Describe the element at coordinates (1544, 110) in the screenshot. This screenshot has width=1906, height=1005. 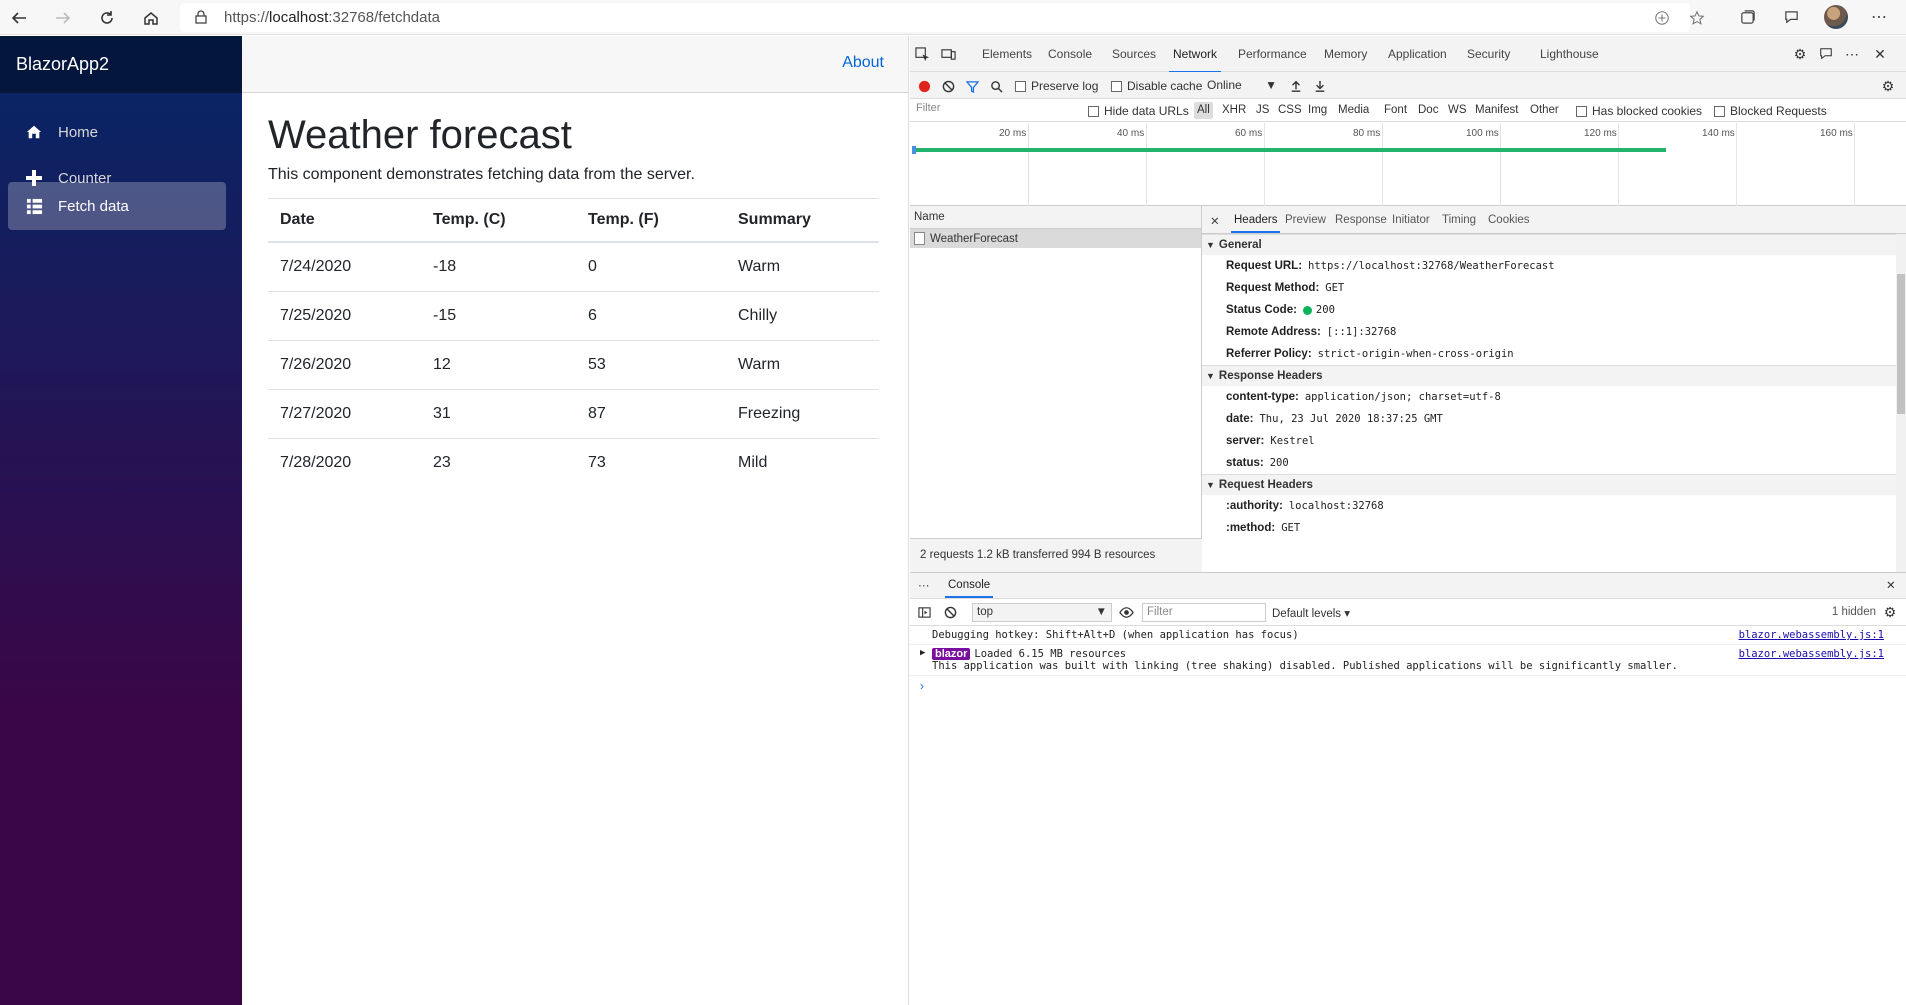
I see `filter-type-other: Other` at that location.